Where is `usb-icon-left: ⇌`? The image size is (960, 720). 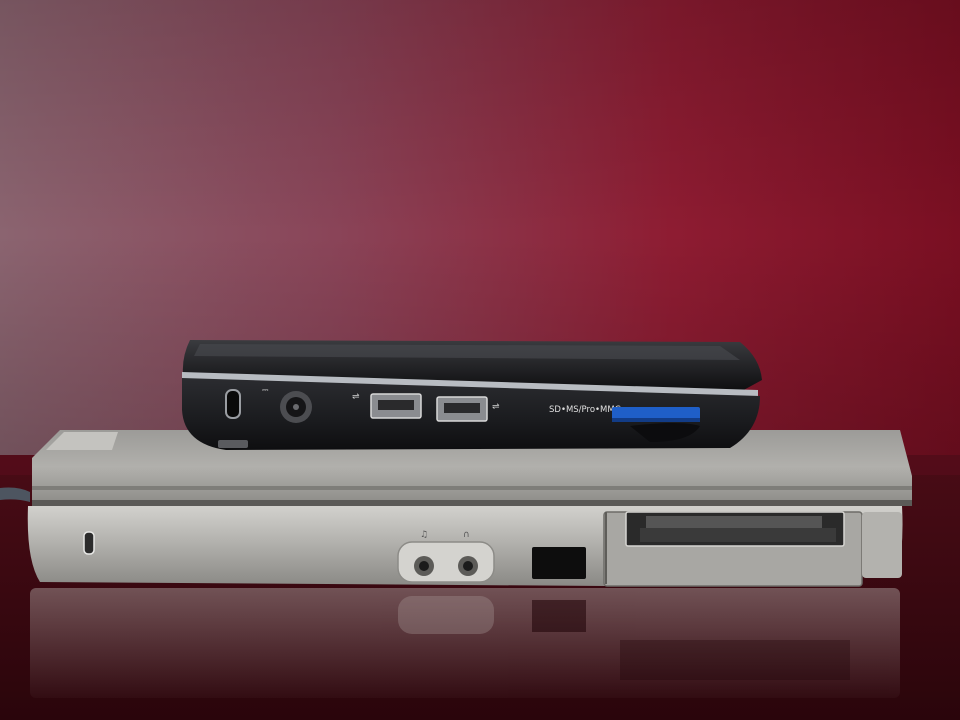
usb-icon-left: ⇌ is located at coordinates (356, 397).